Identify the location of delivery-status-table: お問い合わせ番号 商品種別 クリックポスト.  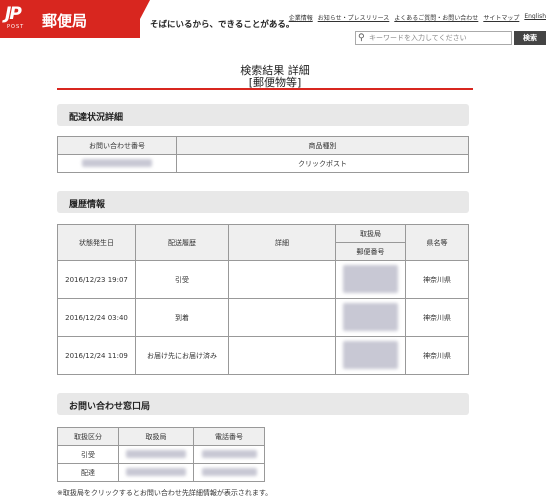
(263, 154).